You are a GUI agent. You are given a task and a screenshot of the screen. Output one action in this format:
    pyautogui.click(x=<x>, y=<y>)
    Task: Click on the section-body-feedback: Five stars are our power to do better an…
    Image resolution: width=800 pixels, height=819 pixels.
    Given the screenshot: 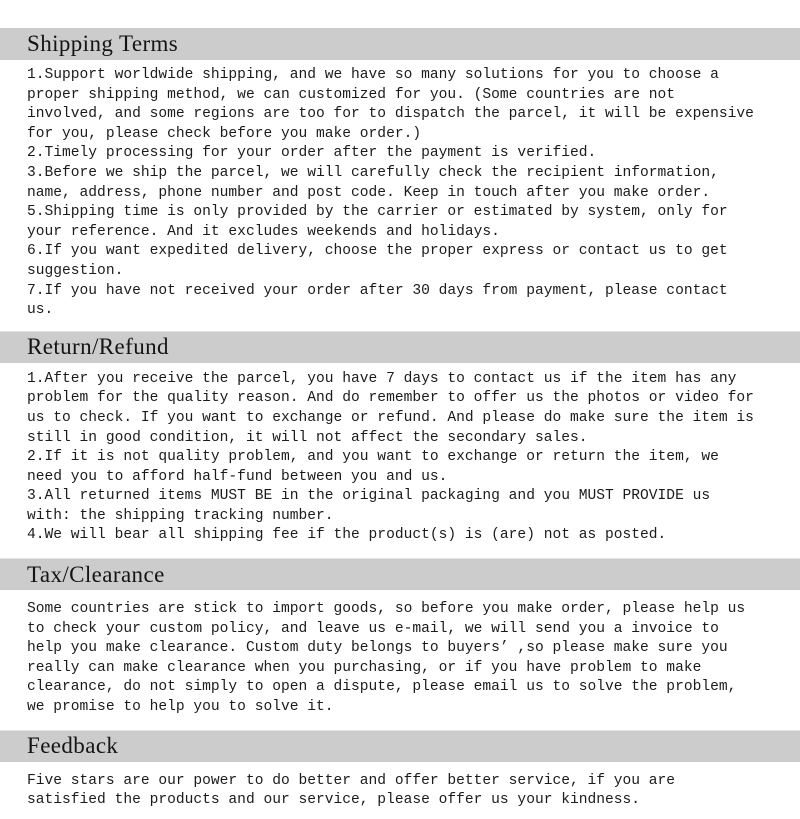 What is the action you would take?
    pyautogui.click(x=400, y=790)
    